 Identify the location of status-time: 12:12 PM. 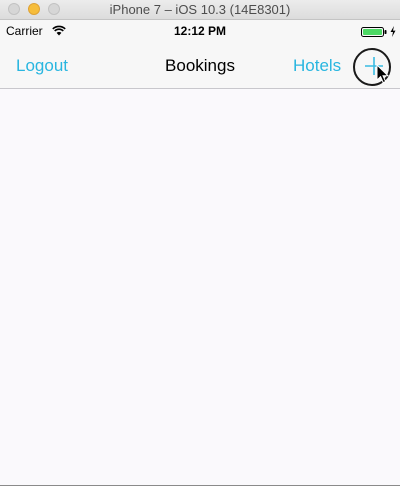
(200, 31).